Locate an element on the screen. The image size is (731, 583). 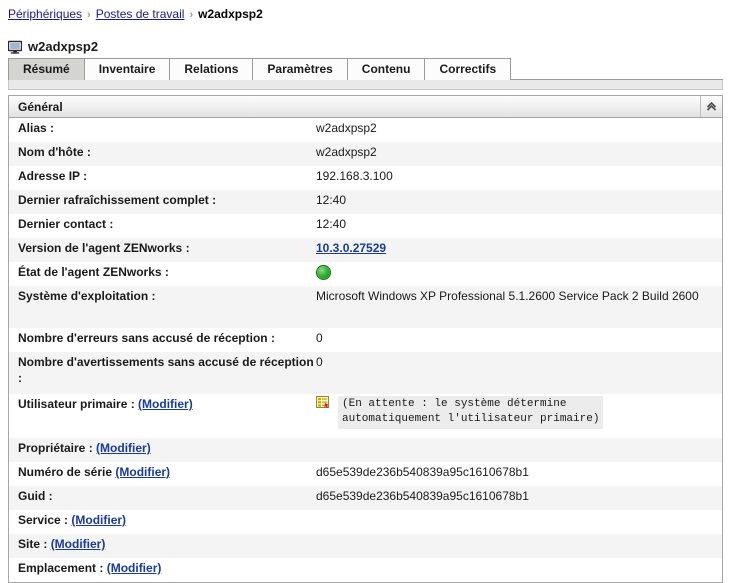
row-value: 192.168.3.100 is located at coordinates (354, 176).